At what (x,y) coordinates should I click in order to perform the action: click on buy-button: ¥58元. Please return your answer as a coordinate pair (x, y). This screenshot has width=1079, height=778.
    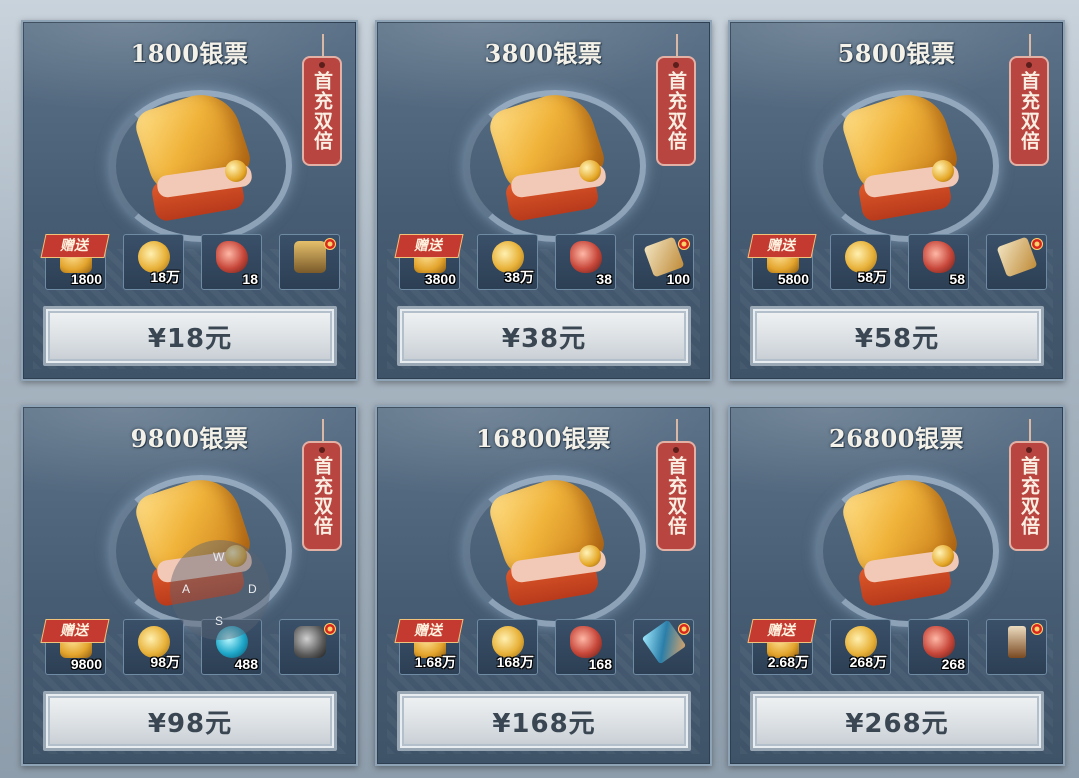
    Looking at the image, I should click on (897, 336).